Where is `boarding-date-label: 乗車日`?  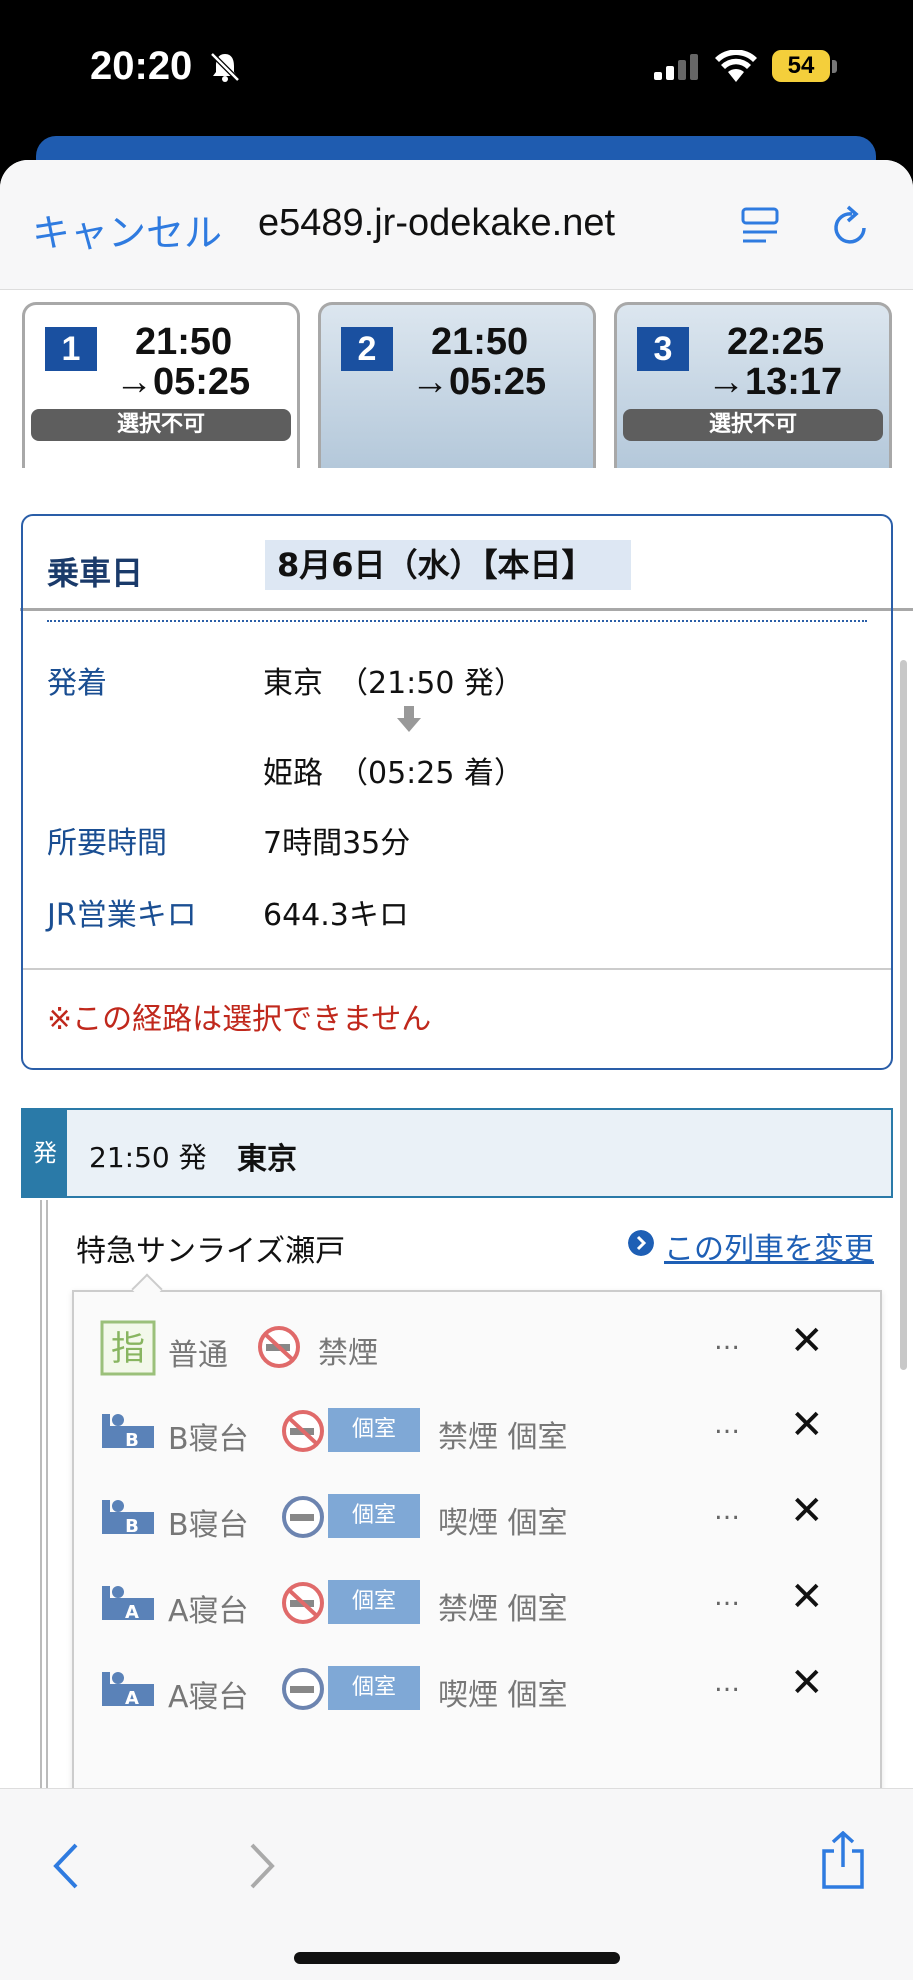
boarding-date-label: 乗車日 is located at coordinates (95, 573).